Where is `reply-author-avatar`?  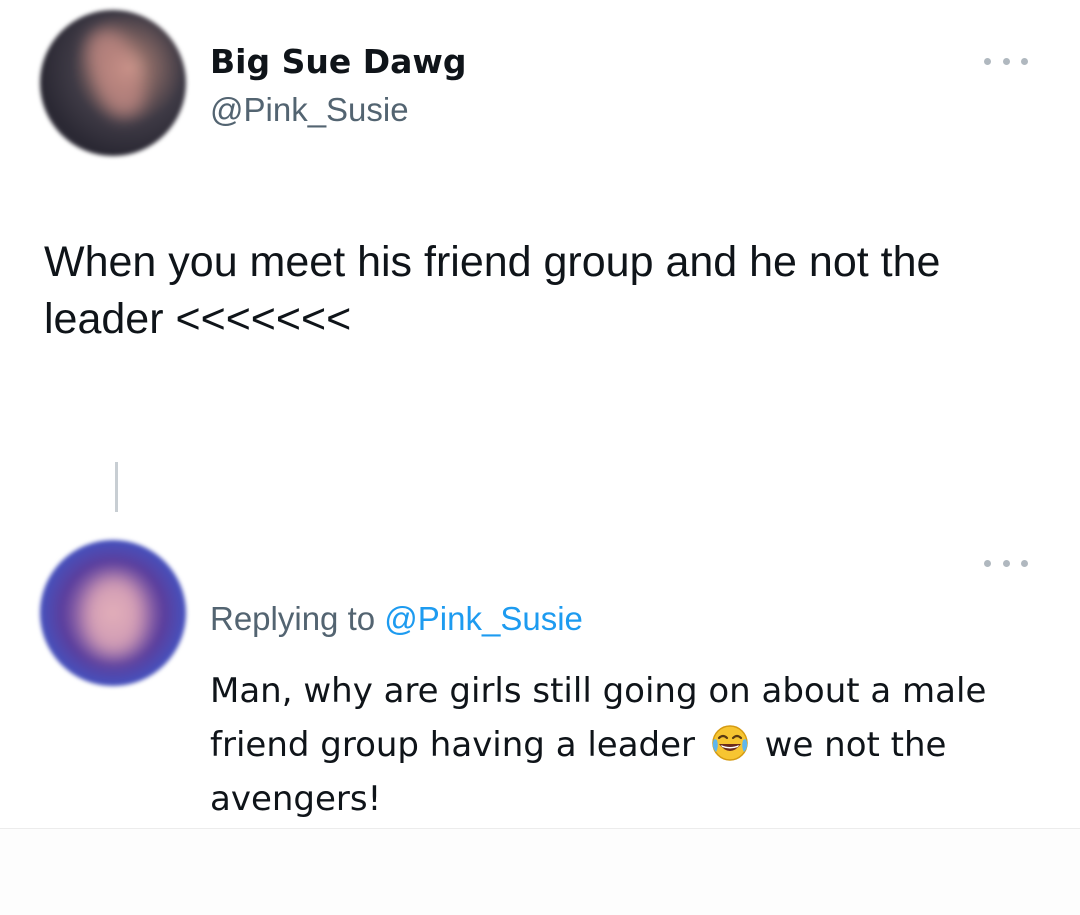
reply-author-avatar is located at coordinates (113, 613).